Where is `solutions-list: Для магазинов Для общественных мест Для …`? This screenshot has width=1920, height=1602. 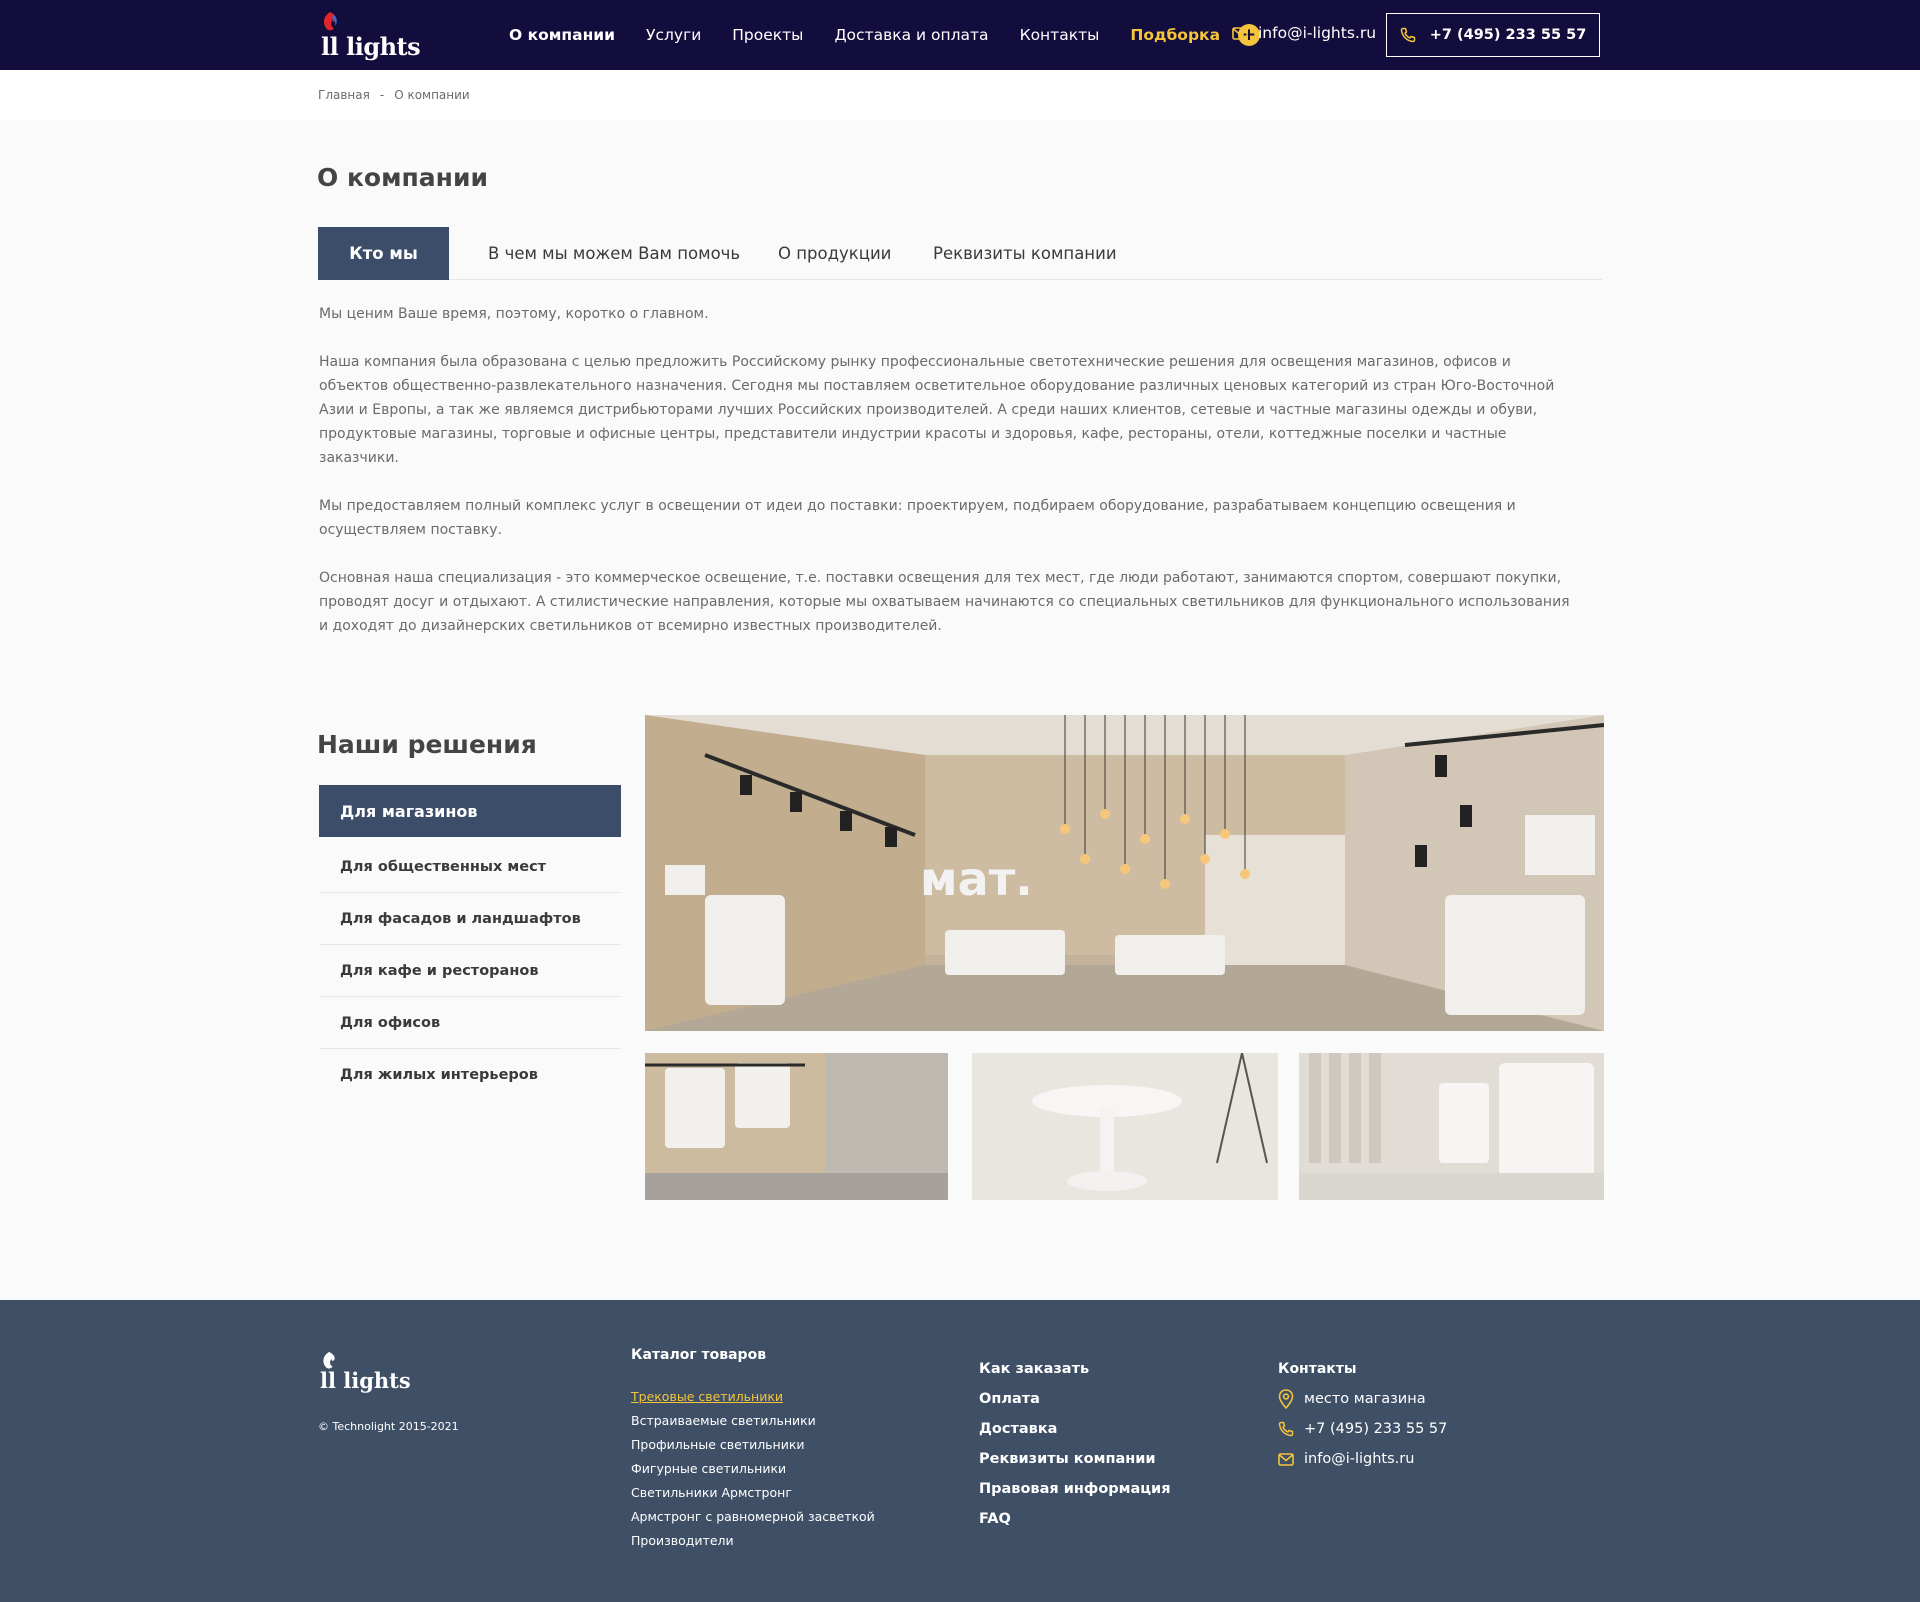
solutions-list: Для магазинов Для общественных мест Для … is located at coordinates (470, 943).